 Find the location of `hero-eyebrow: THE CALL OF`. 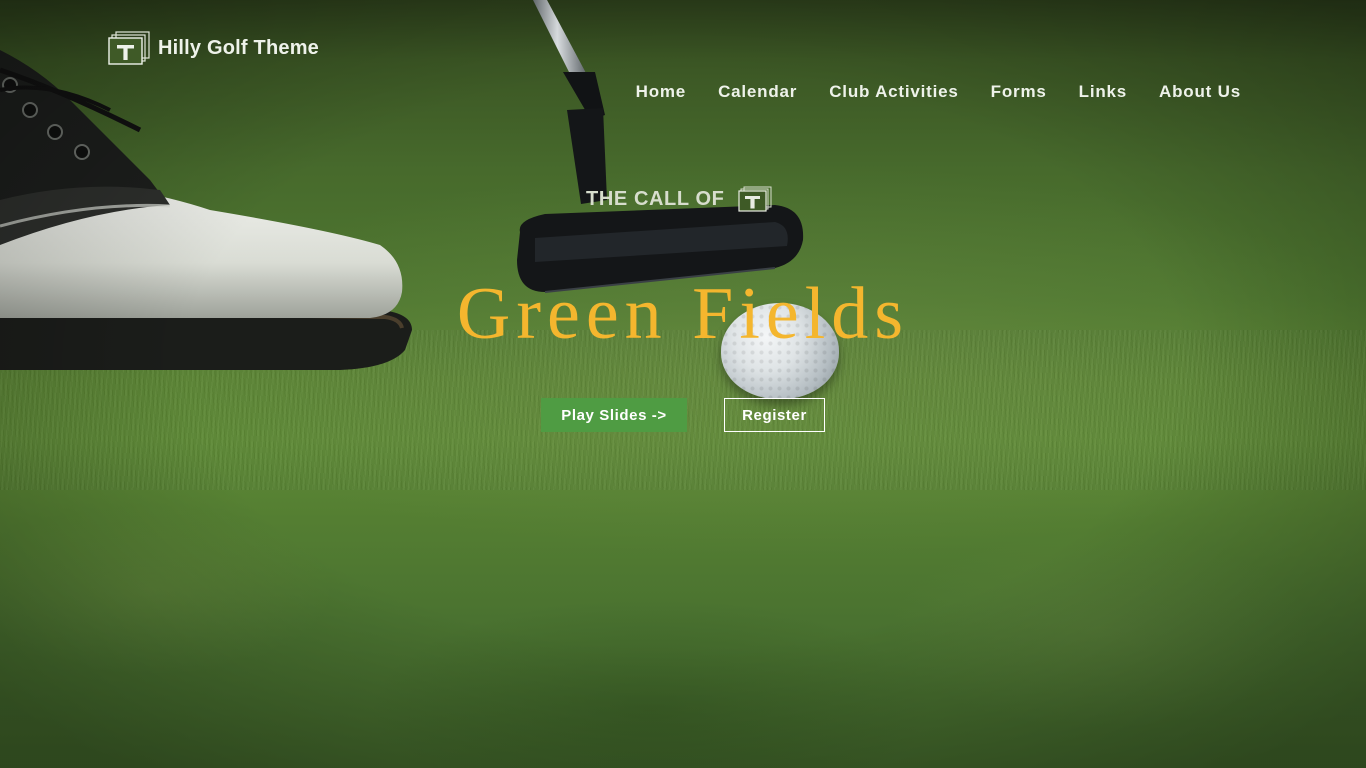

hero-eyebrow: THE CALL OF is located at coordinates (679, 199).